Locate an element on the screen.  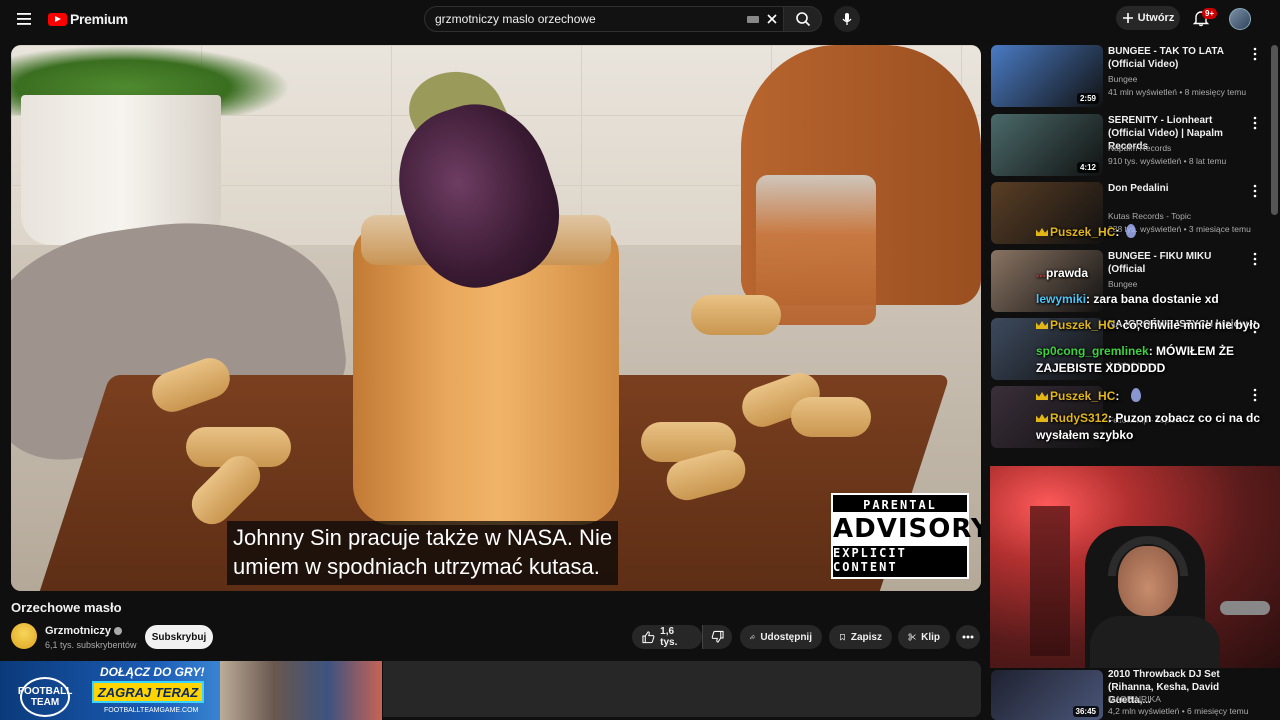
clear-icon is located at coordinates (772, 19).